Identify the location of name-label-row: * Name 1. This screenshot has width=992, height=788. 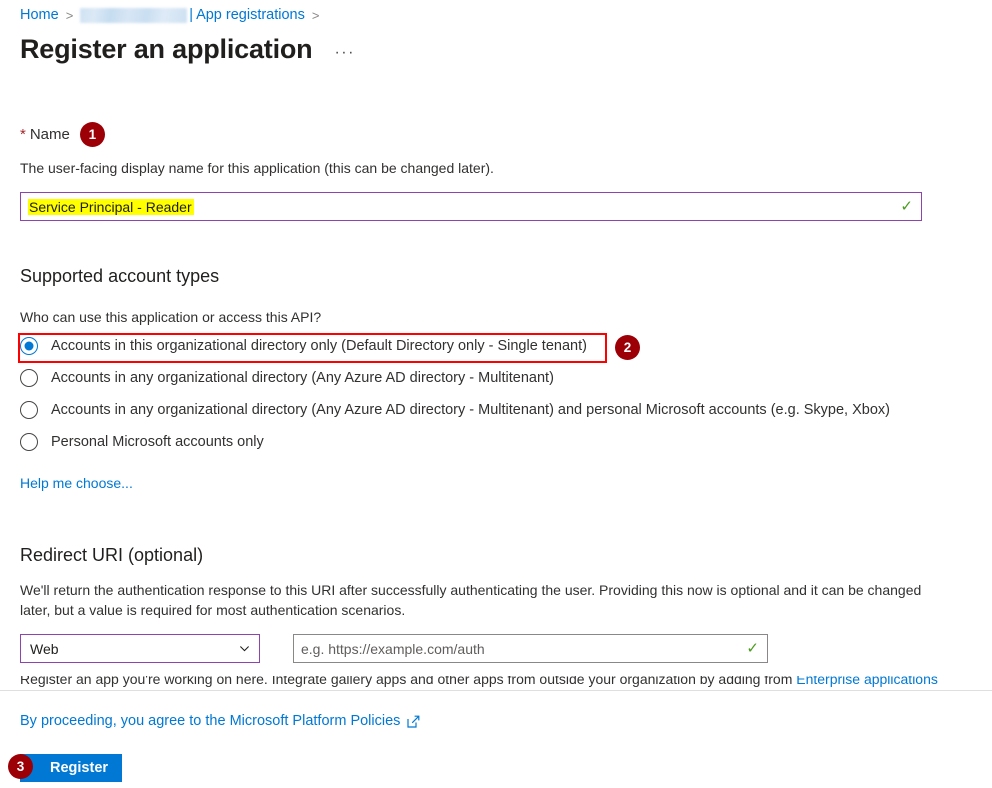
(496, 134).